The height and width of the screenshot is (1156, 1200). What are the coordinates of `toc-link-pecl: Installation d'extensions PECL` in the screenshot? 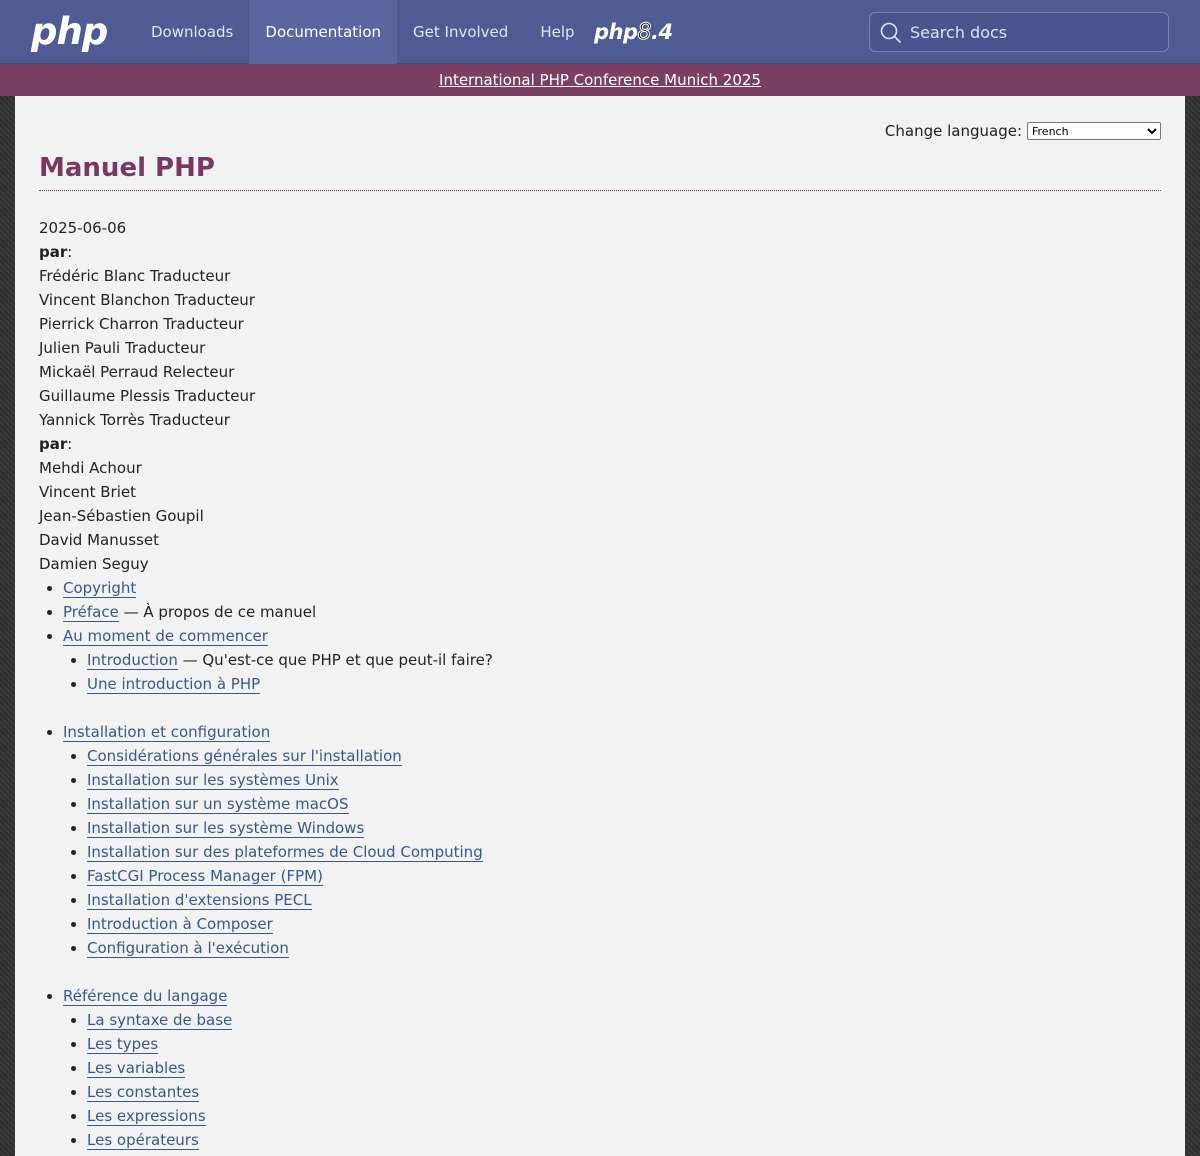 It's located at (199, 900).